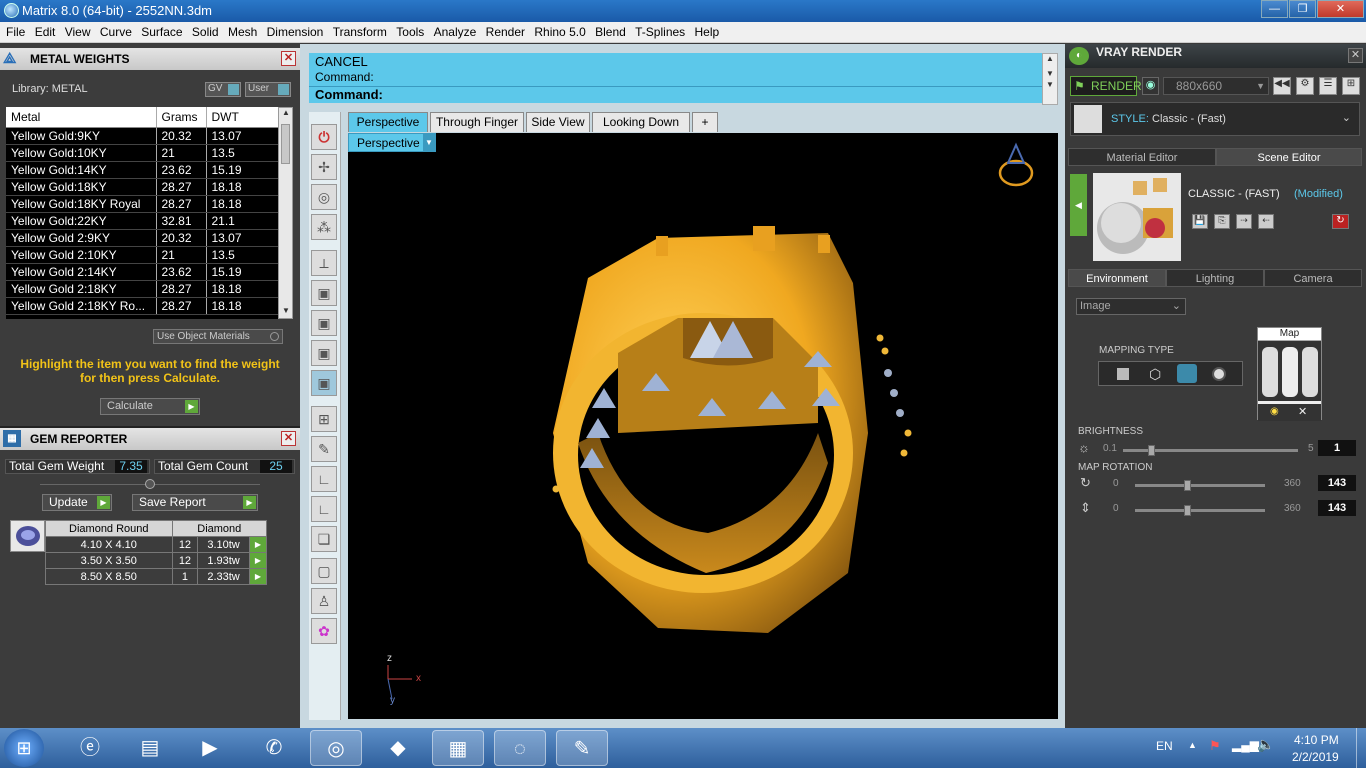  I want to click on brightness-knob, so click(1151, 450).